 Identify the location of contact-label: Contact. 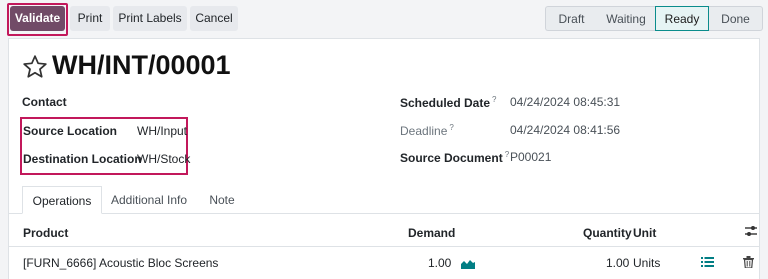
(44, 102).